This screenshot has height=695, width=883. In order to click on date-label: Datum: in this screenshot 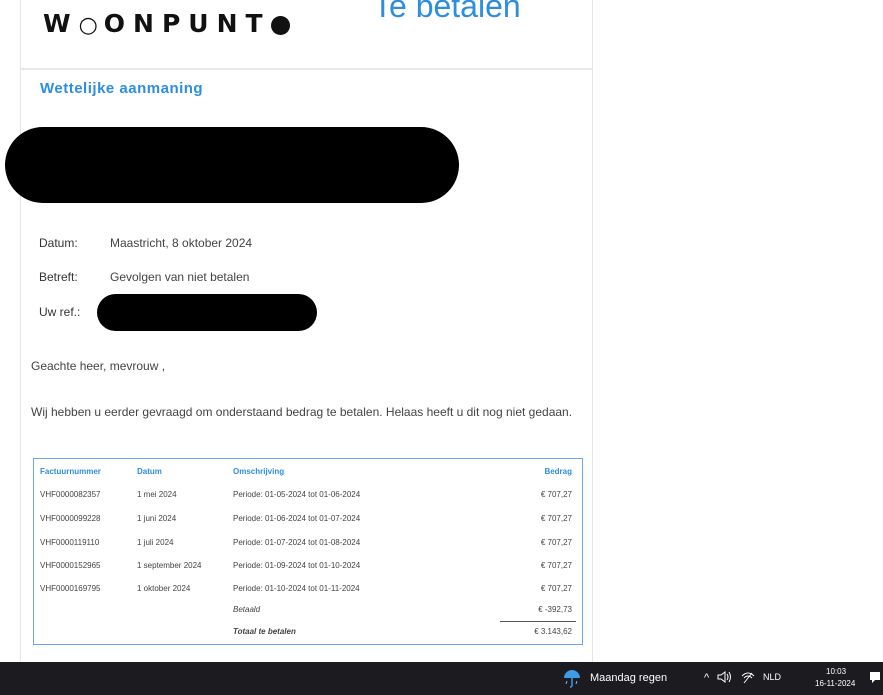, I will do `click(58, 243)`.